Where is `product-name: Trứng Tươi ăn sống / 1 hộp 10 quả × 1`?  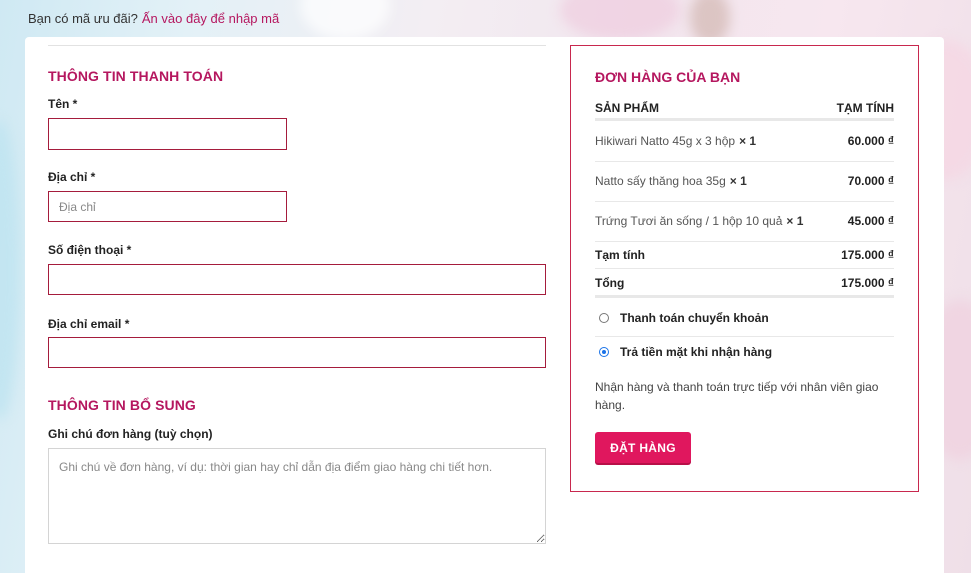
product-name: Trứng Tươi ăn sống / 1 hộp 10 quả × 1 is located at coordinates (699, 221).